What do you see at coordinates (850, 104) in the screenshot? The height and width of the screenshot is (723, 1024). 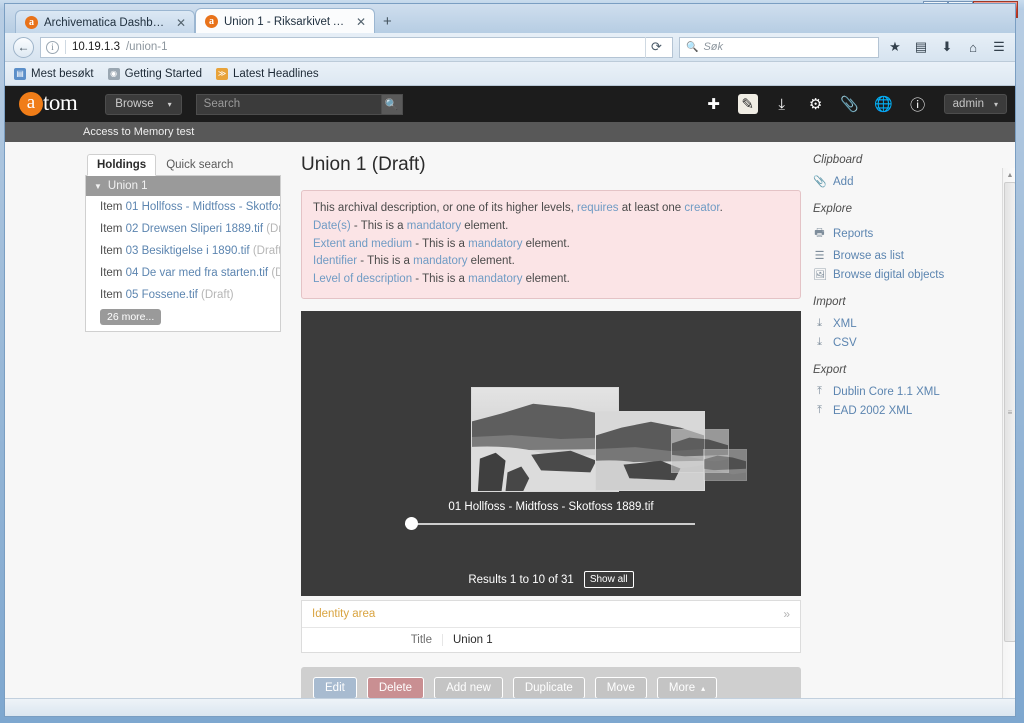 I see `clipboard-icon: 📎` at bounding box center [850, 104].